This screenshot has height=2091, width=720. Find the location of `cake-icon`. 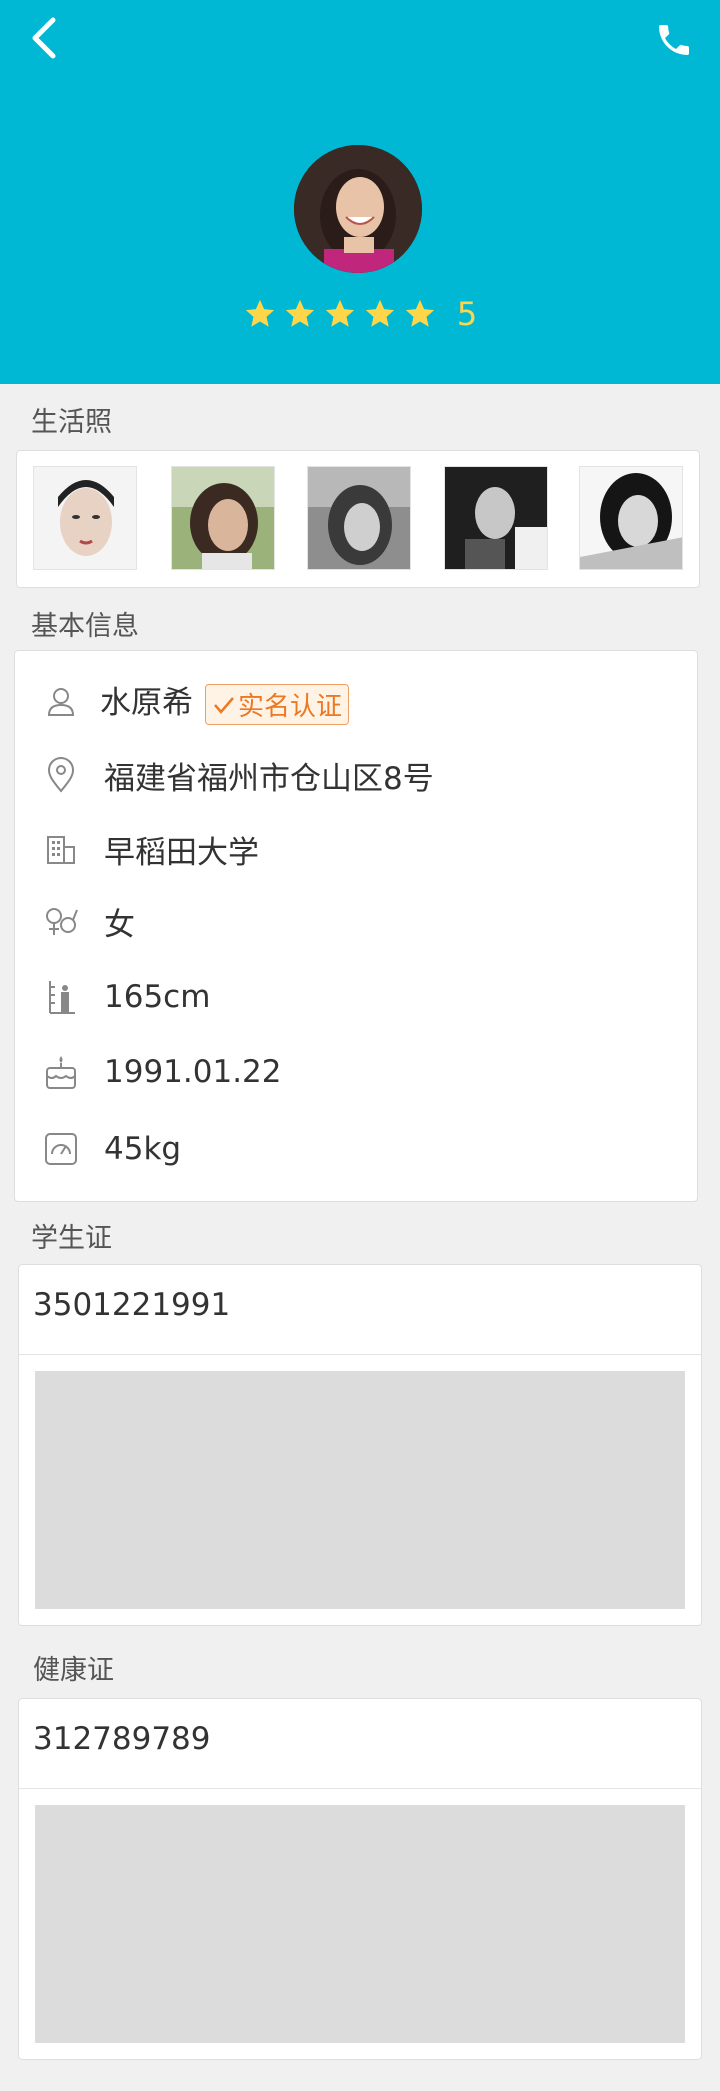

cake-icon is located at coordinates (61, 1072).